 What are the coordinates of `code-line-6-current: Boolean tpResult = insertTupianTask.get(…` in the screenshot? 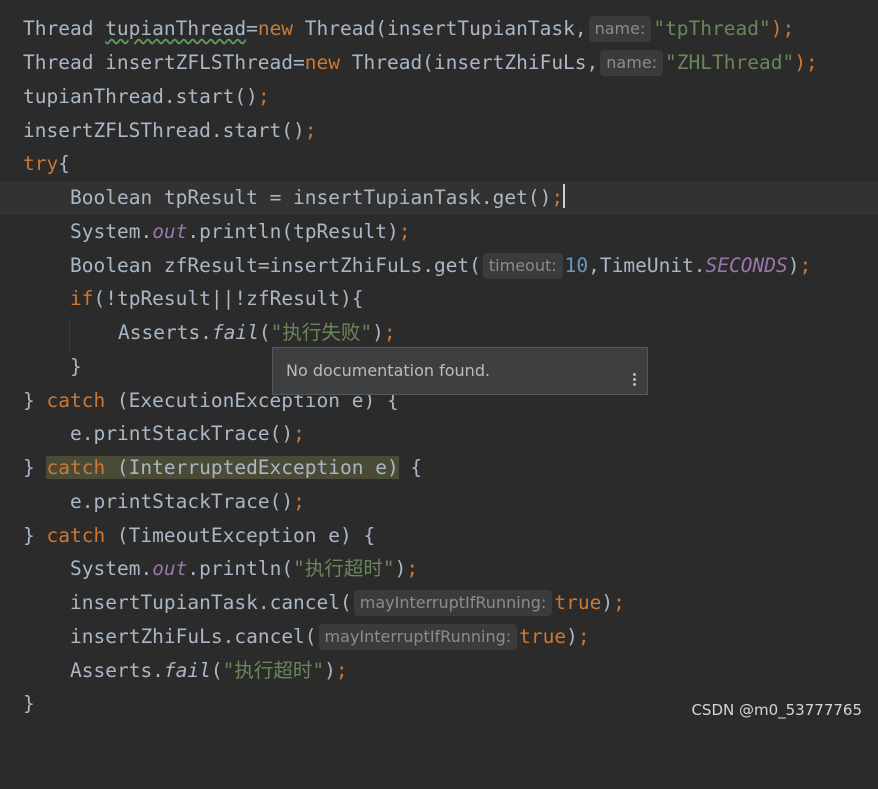 It's located at (439, 198).